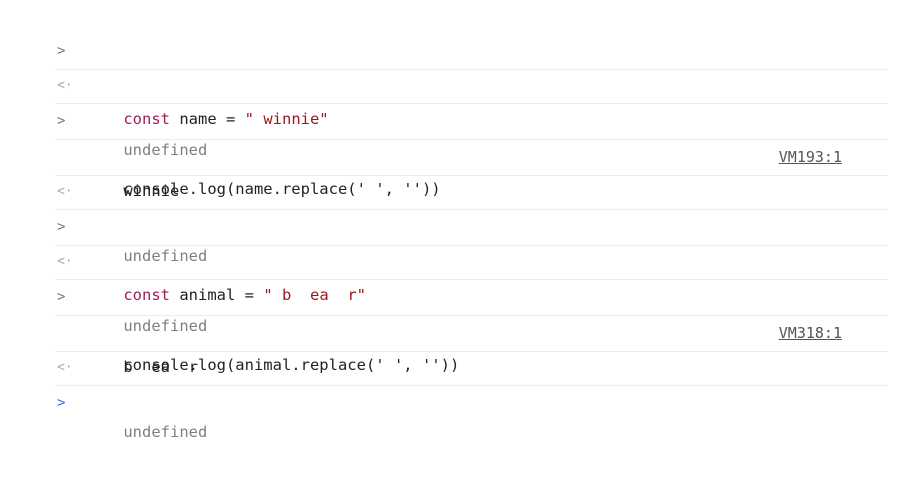 Image resolution: width=924 pixels, height=488 pixels. What do you see at coordinates (165, 432) in the screenshot?
I see `return-value: undefined` at bounding box center [165, 432].